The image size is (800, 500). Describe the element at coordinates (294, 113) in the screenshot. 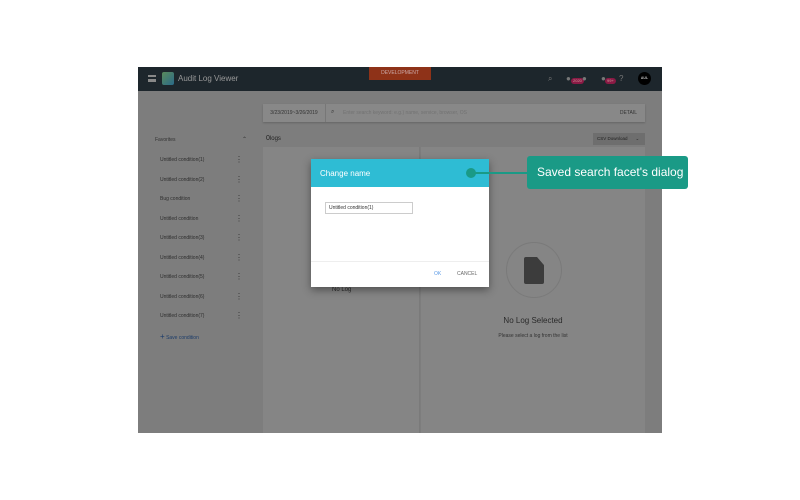

I see `date-range-picker: 3/23/2019~3/26/2019` at that location.